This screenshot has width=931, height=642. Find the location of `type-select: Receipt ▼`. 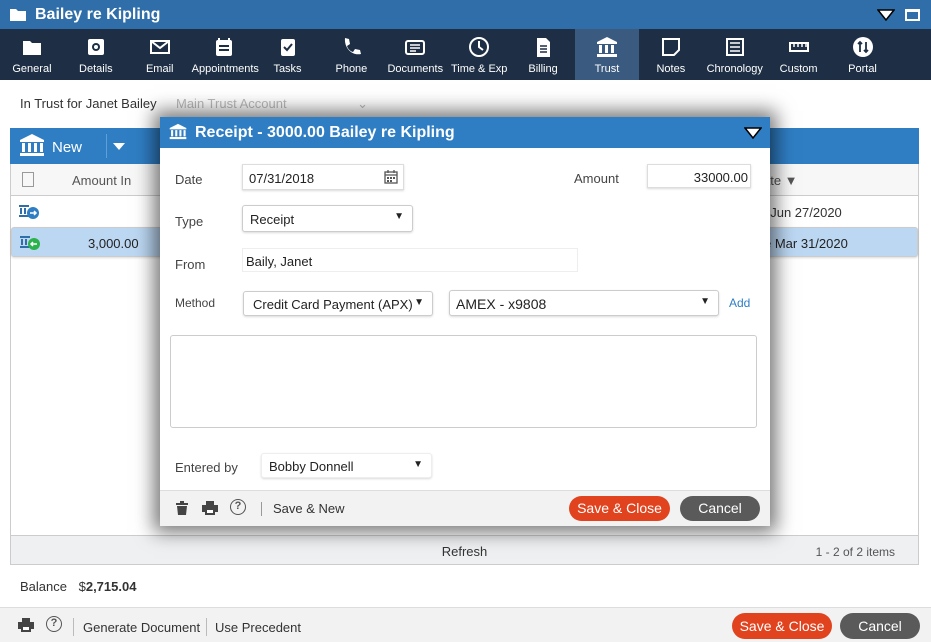

type-select: Receipt ▼ is located at coordinates (327, 218).